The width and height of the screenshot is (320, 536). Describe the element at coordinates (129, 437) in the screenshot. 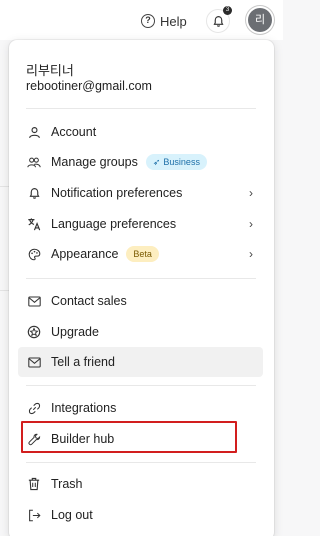

I see `builder-hub-highlight-box` at that location.